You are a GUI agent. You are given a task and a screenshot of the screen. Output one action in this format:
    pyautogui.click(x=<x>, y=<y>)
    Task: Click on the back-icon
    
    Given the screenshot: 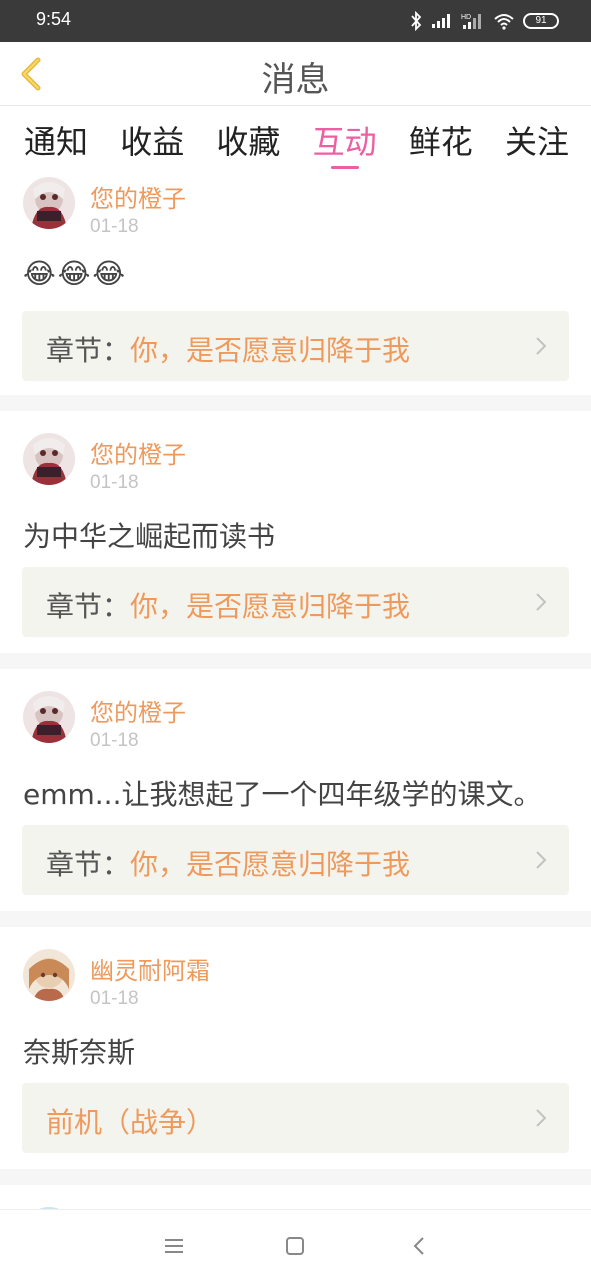 What is the action you would take?
    pyautogui.click(x=420, y=1246)
    